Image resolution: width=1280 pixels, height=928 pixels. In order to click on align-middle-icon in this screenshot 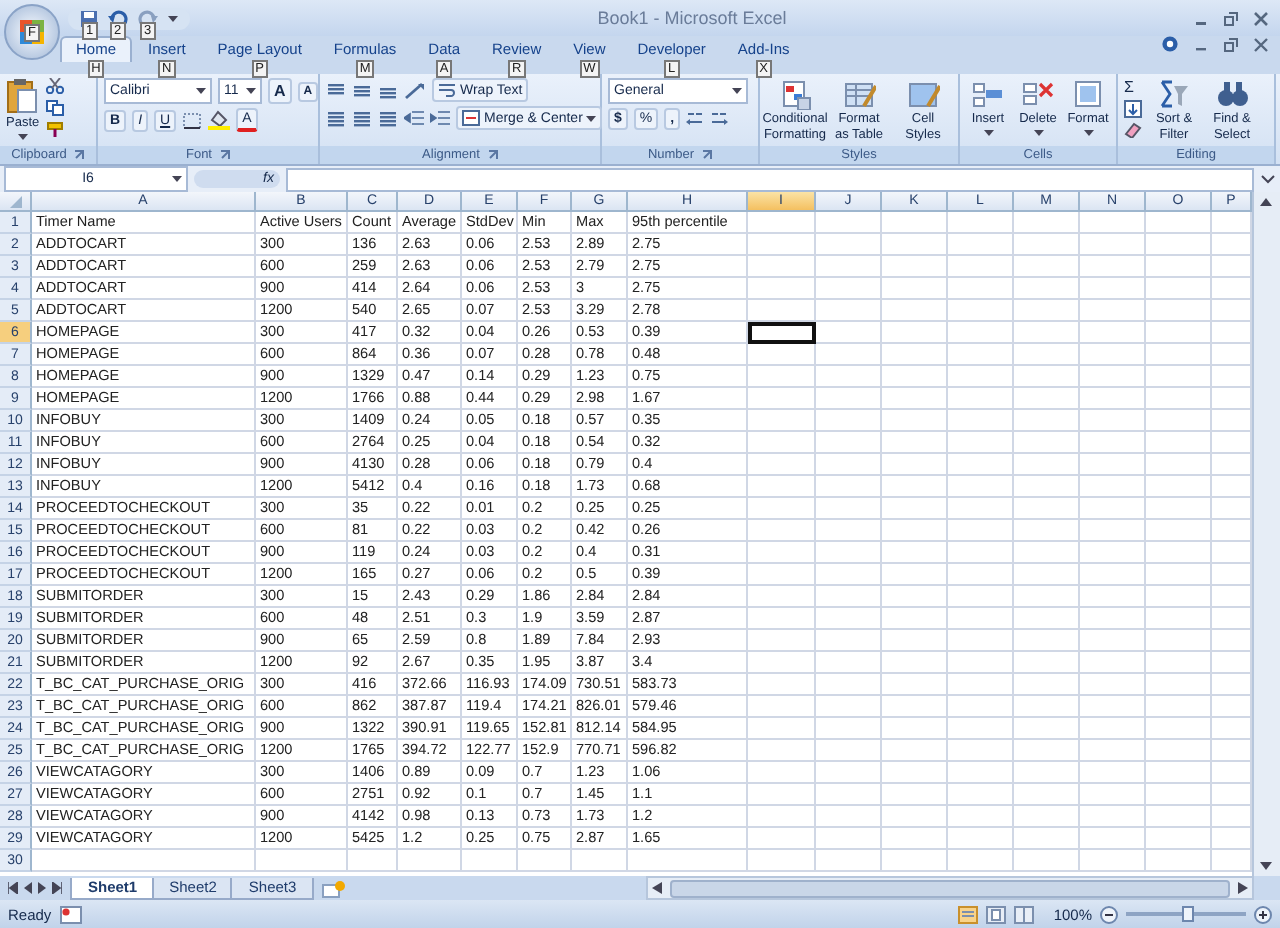, I will do `click(362, 90)`.